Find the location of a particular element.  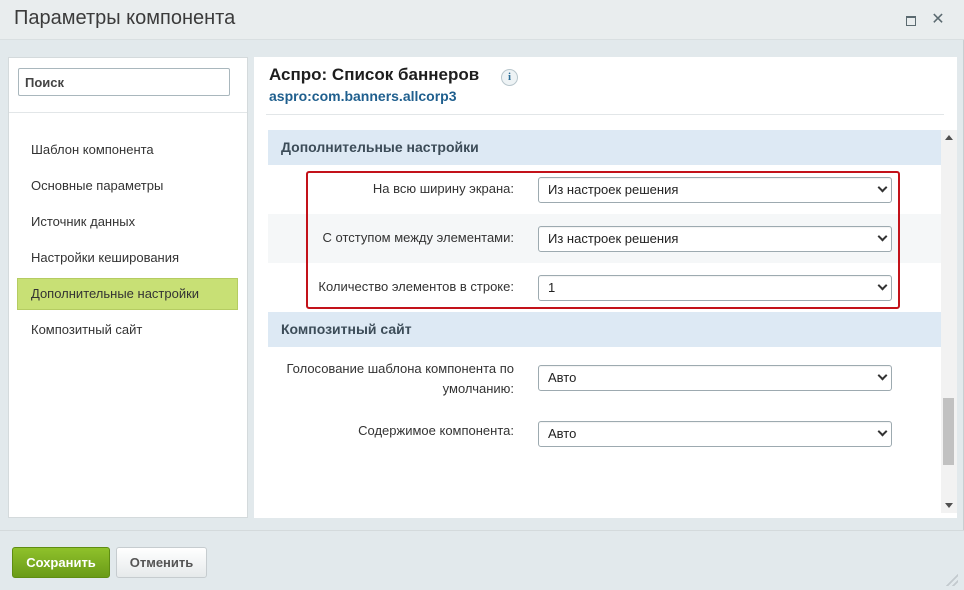

dialog-footer: Сохранить Отменить is located at coordinates (482, 560).